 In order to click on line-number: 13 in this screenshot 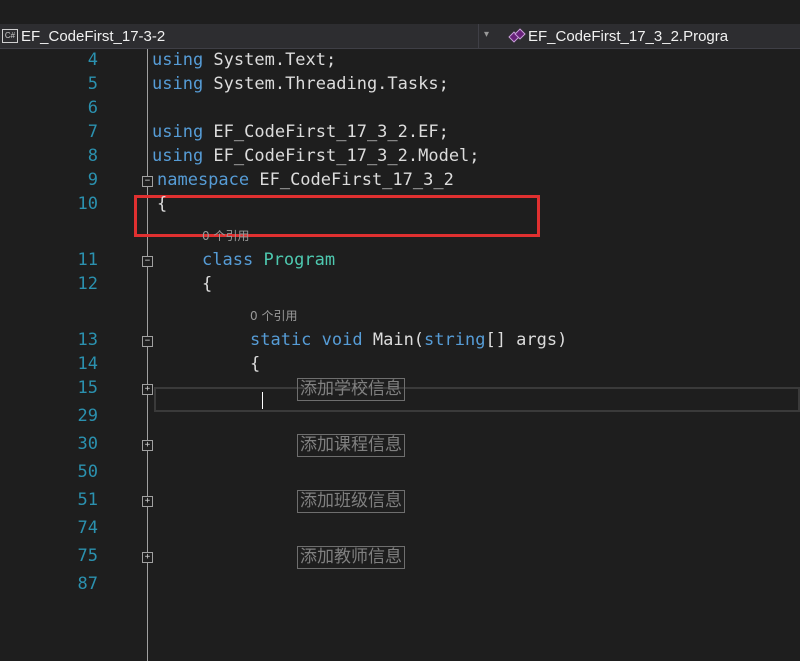, I will do `click(87, 340)`.